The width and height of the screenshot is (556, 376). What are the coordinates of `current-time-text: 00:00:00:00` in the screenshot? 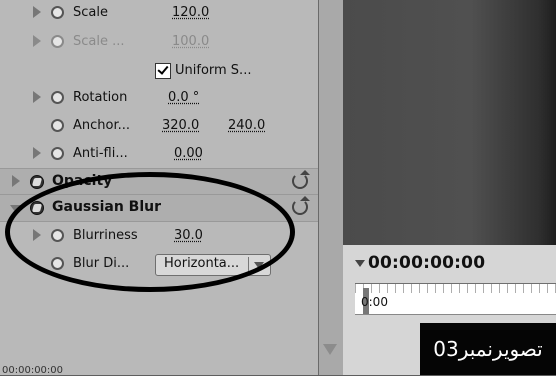 It's located at (427, 263).